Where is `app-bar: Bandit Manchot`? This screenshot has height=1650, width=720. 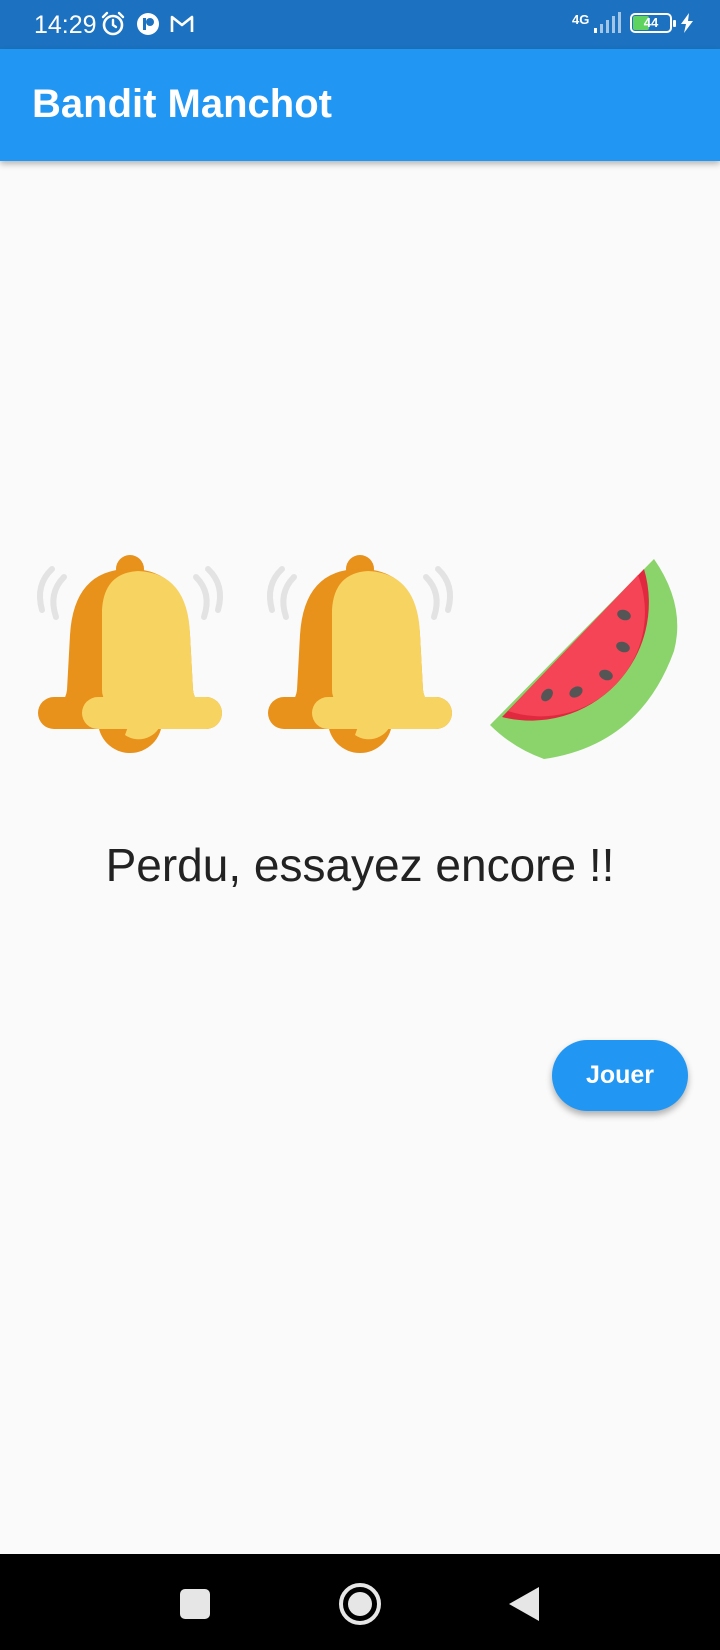
app-bar: Bandit Manchot is located at coordinates (360, 105).